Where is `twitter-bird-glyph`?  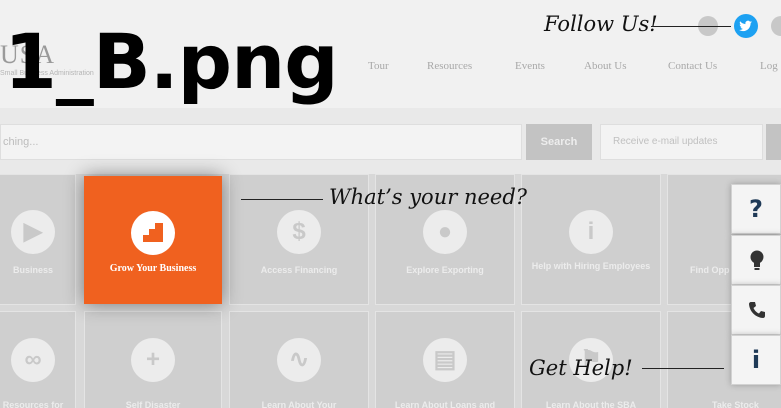 twitter-bird-glyph is located at coordinates (745, 26).